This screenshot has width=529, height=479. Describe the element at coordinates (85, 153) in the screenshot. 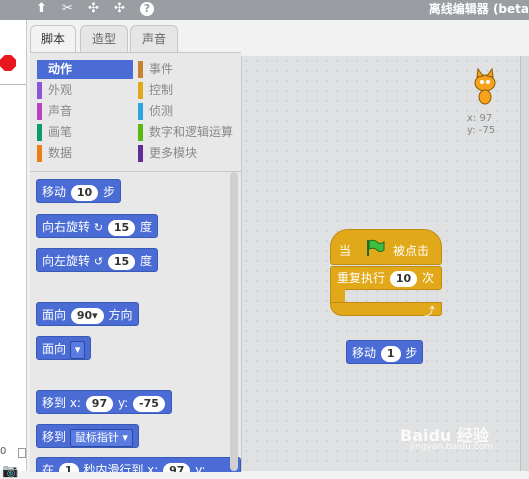

I see `category-data: 数据` at that location.